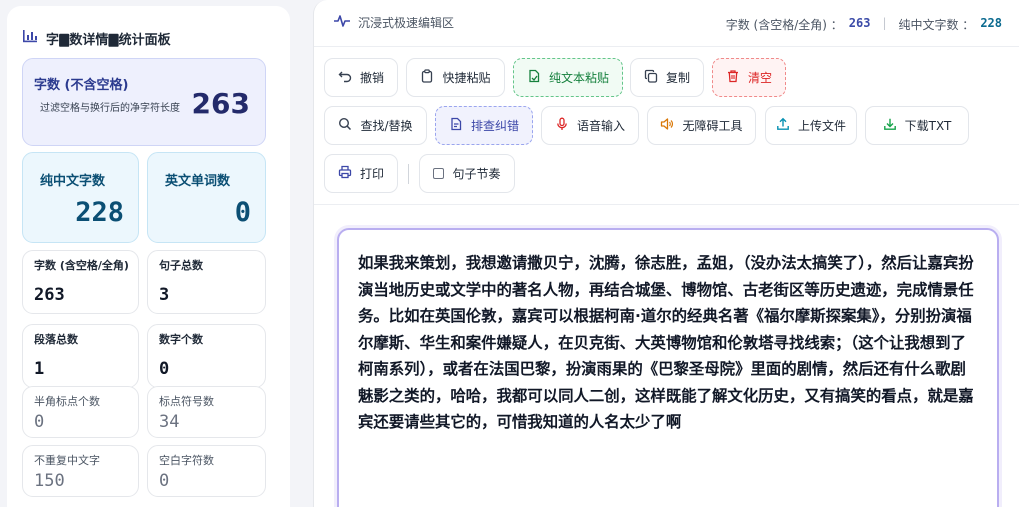 The image size is (1019, 507). What do you see at coordinates (206, 356) in the screenshot?
I see `digits-card: 数字个数 0` at bounding box center [206, 356].